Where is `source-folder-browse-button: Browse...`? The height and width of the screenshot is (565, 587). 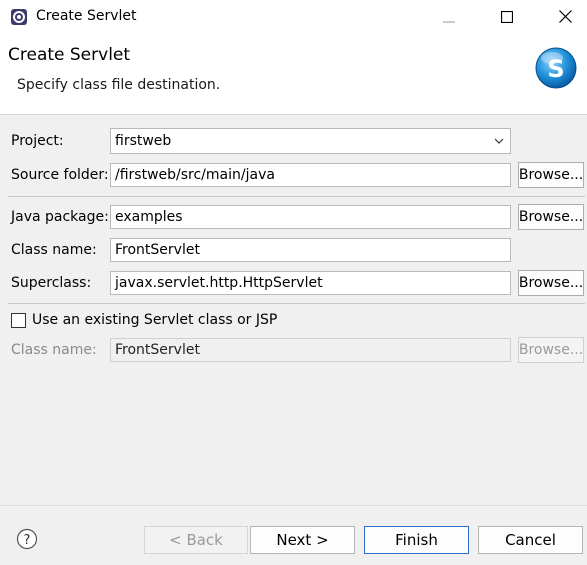 source-folder-browse-button: Browse... is located at coordinates (551, 175).